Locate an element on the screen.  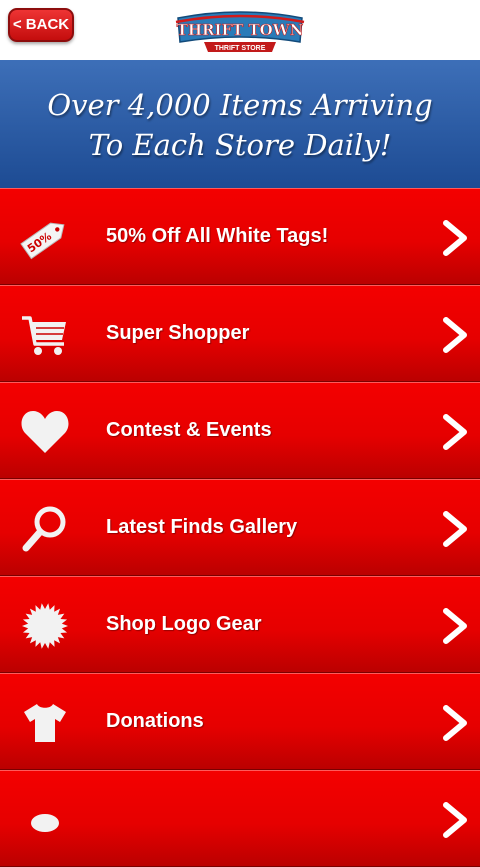
thrift-town-logo: THRIFT TOWN THRIFT STORE is located at coordinates (240, 31).